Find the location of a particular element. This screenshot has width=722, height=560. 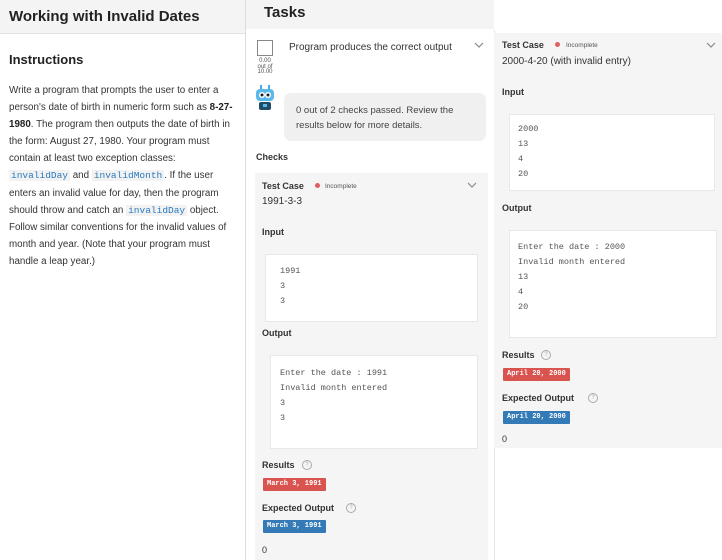

score-max: 10.00 is located at coordinates (265, 72).